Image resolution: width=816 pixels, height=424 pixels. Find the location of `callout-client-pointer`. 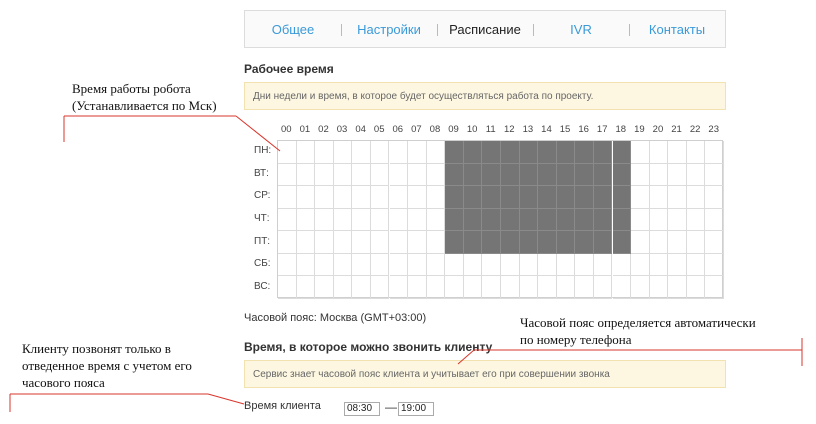

callout-client-pointer is located at coordinates (226, 399).